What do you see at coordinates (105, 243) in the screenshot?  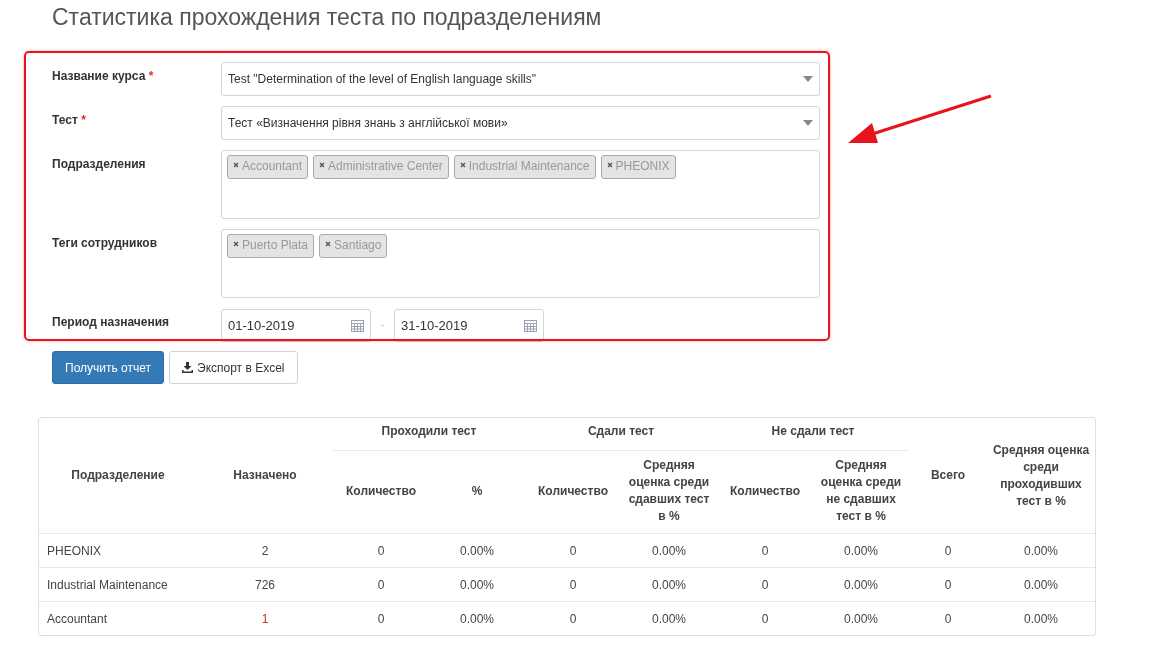 I see `field-label: Теги сотрудников` at bounding box center [105, 243].